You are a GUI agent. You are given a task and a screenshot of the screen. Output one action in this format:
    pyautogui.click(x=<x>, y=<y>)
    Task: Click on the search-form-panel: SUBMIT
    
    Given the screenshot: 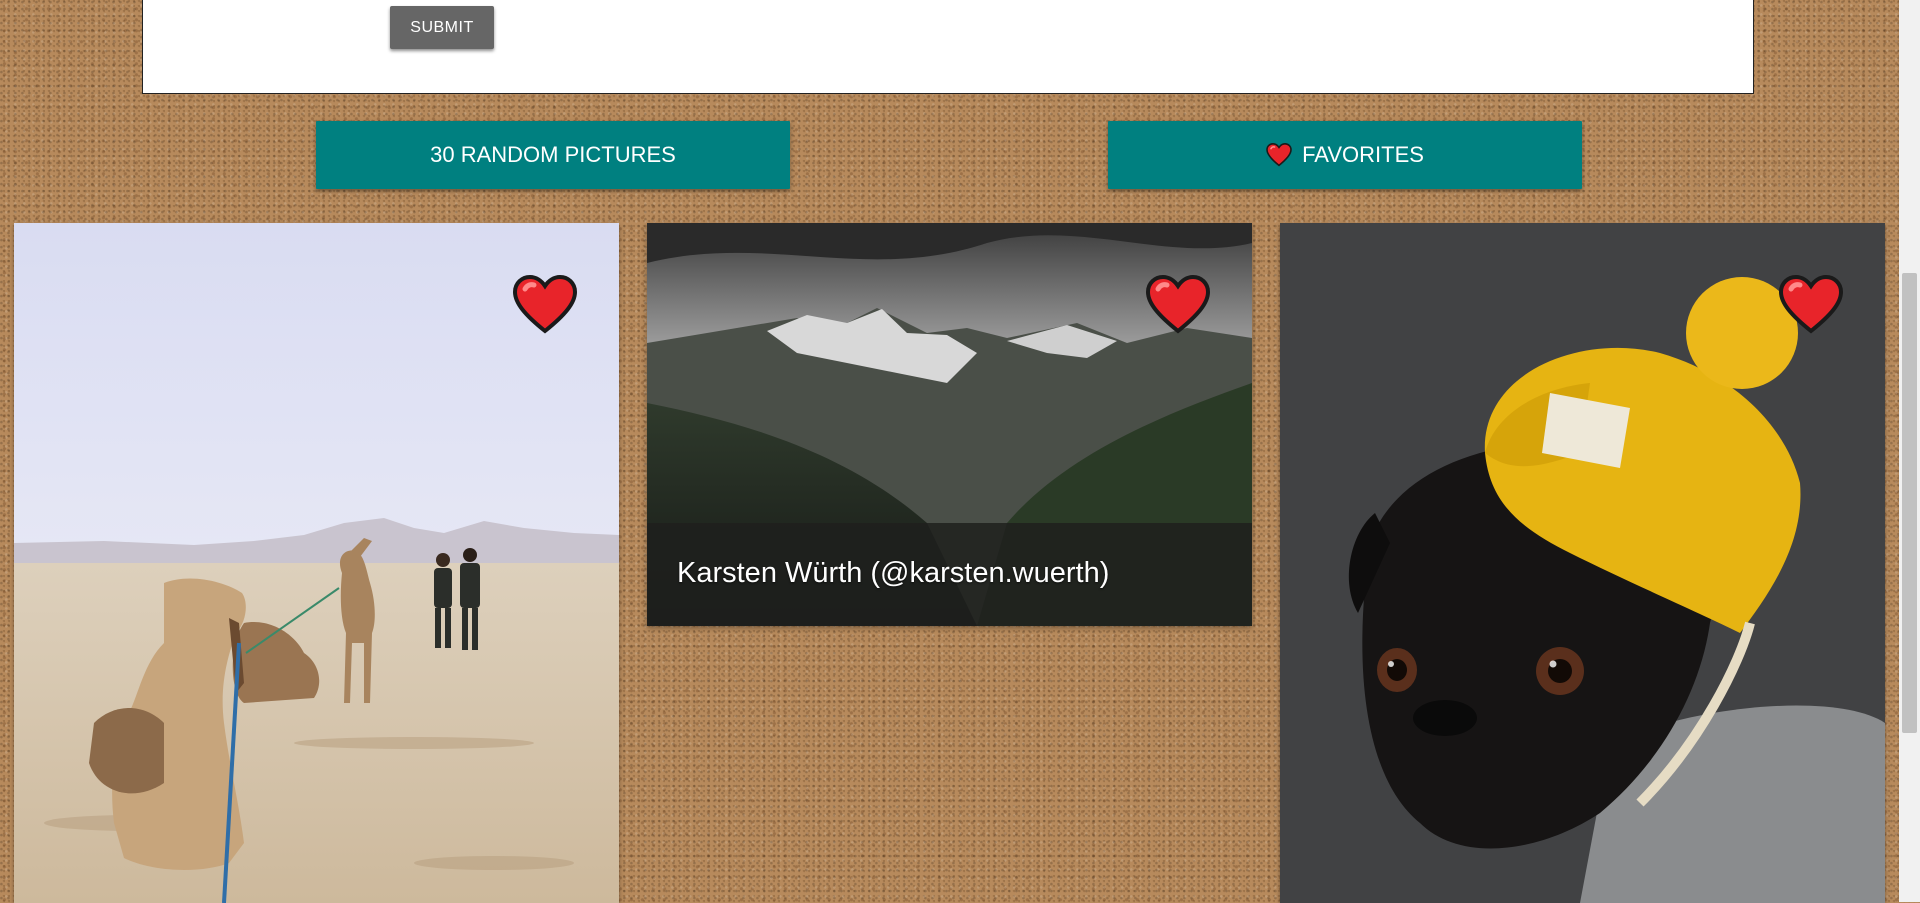 What is the action you would take?
    pyautogui.click(x=948, y=47)
    